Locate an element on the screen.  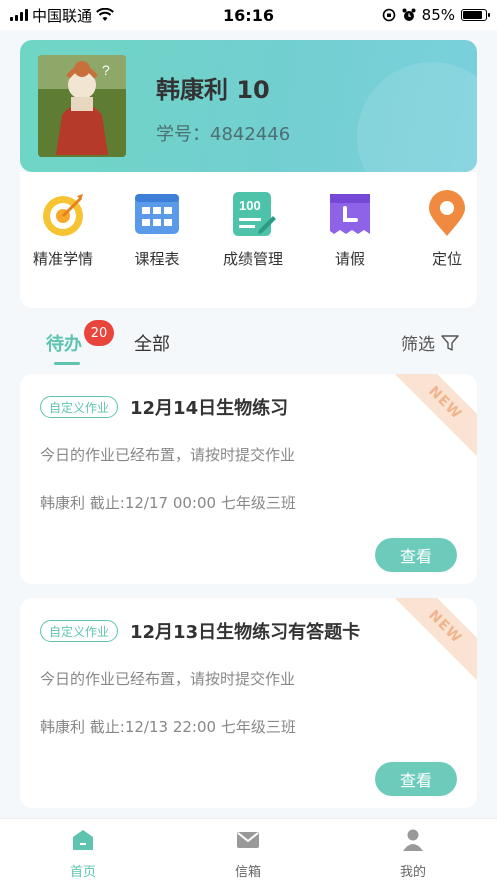
score-icon: 100 is located at coordinates (254, 214).